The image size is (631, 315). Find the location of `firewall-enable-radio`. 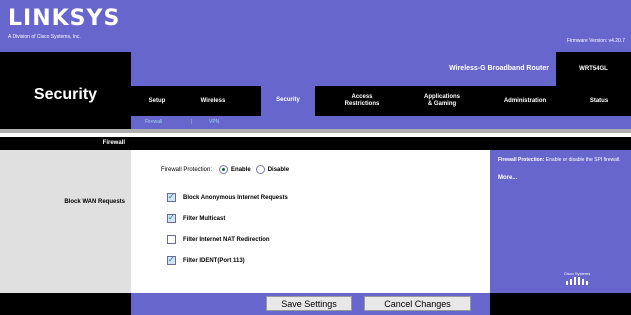

firewall-enable-radio is located at coordinates (224, 169).